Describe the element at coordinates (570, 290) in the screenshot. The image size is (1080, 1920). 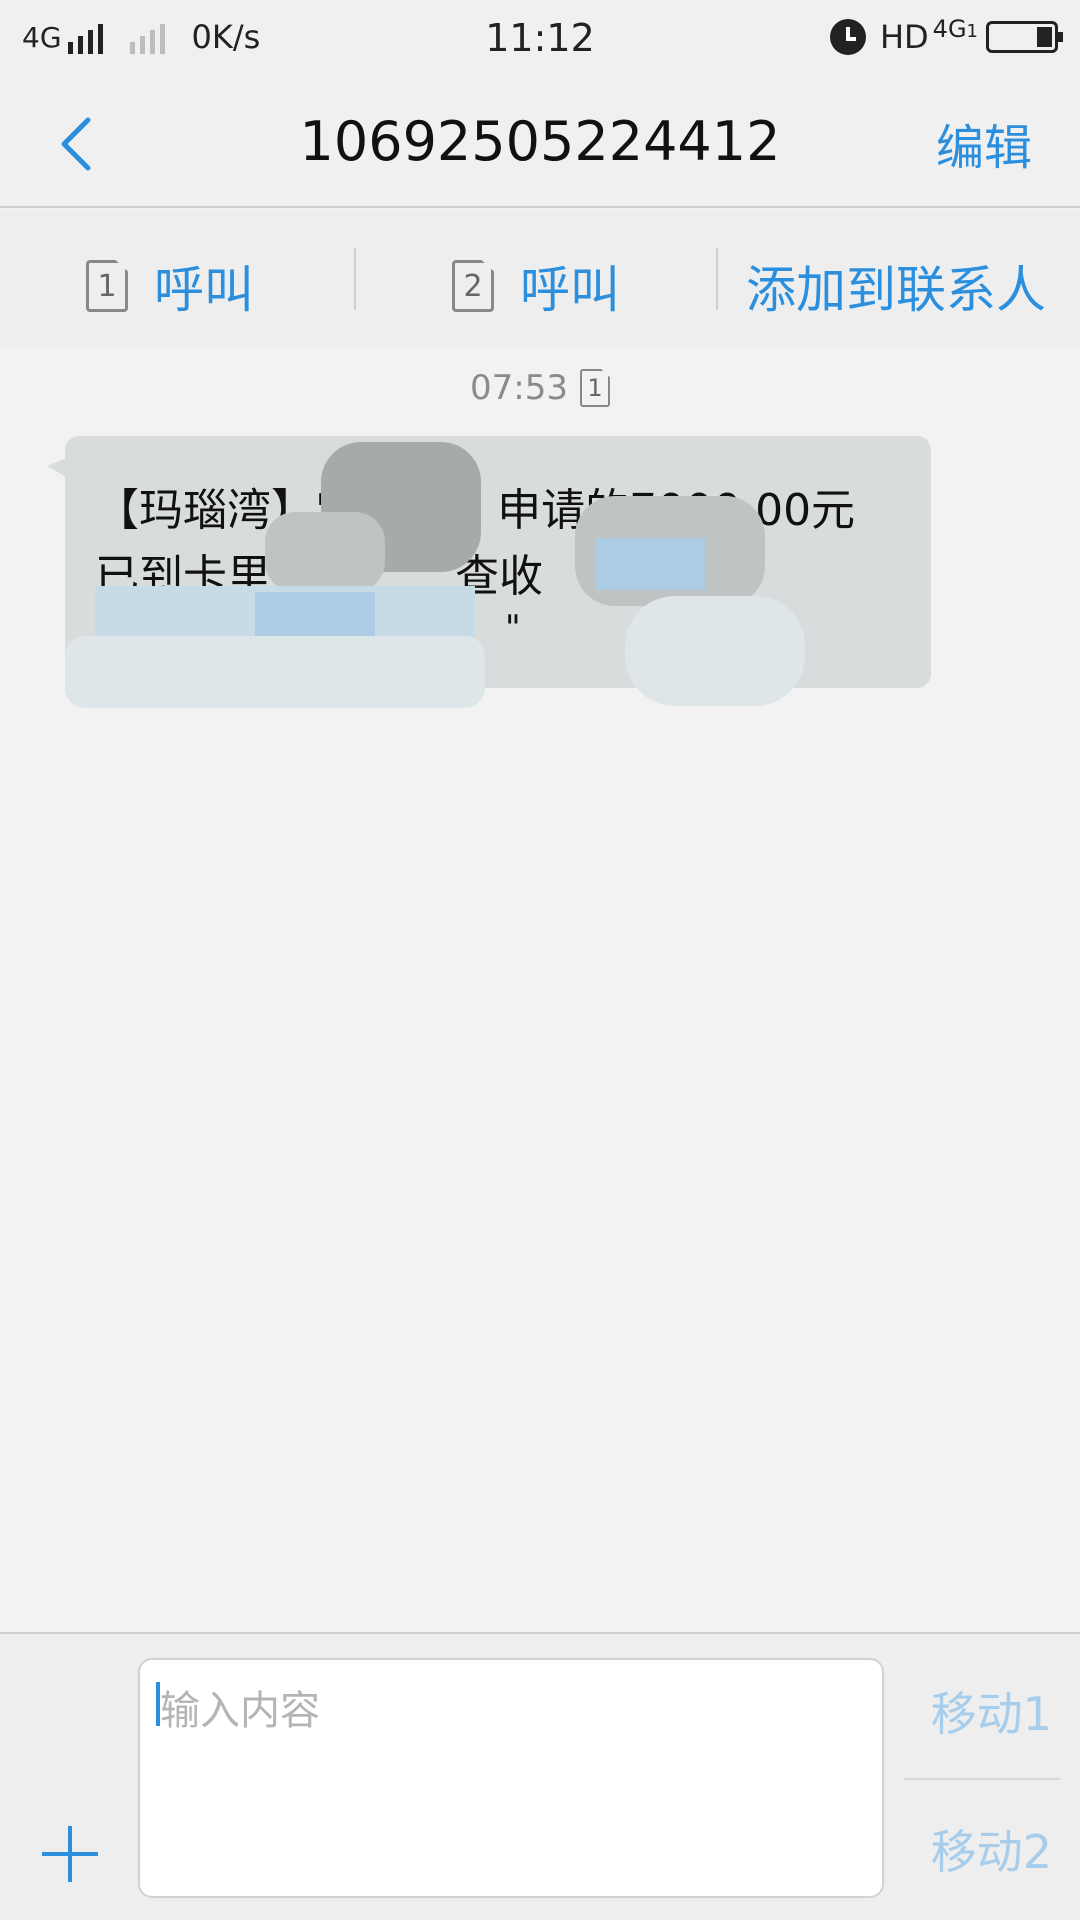
I see `call-sim2-label: 呼叫` at that location.